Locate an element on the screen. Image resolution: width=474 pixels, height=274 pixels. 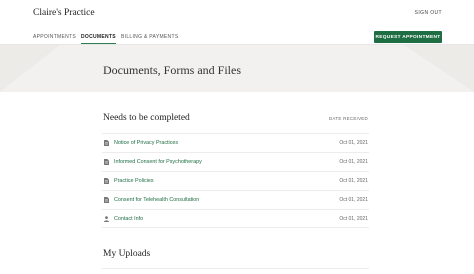
list-item: Practice Policies Oct 01, 2021 is located at coordinates (235, 180).